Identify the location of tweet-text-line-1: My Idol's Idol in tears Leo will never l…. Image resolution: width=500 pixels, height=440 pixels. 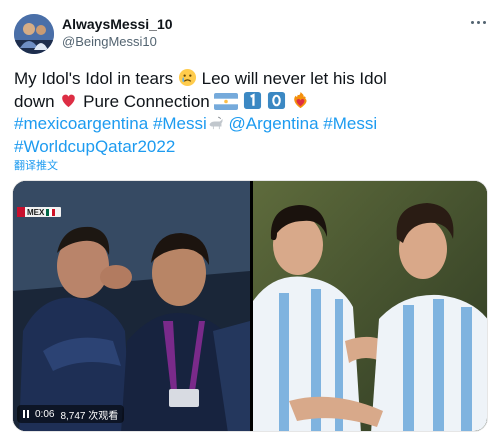
(251, 79).